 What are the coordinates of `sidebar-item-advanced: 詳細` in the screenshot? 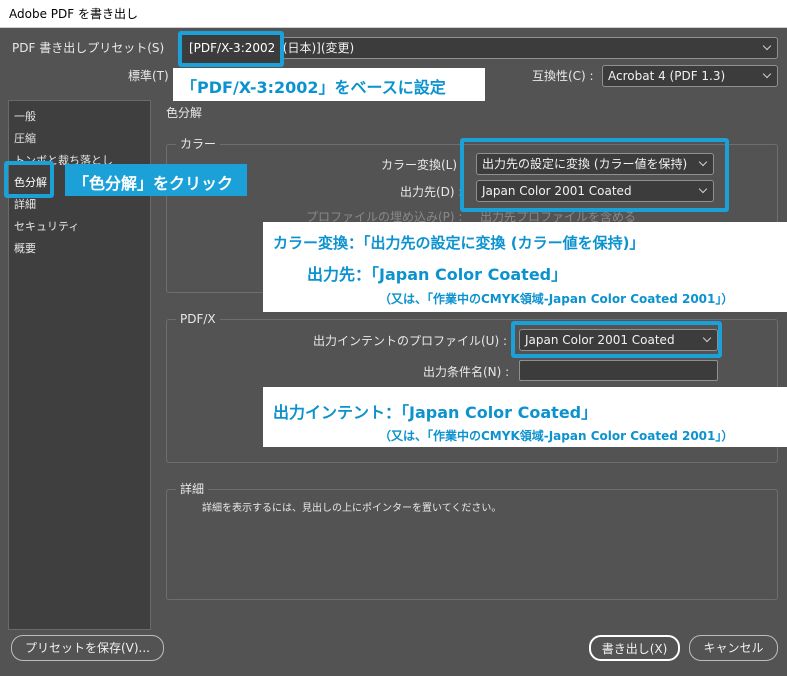 It's located at (25, 204).